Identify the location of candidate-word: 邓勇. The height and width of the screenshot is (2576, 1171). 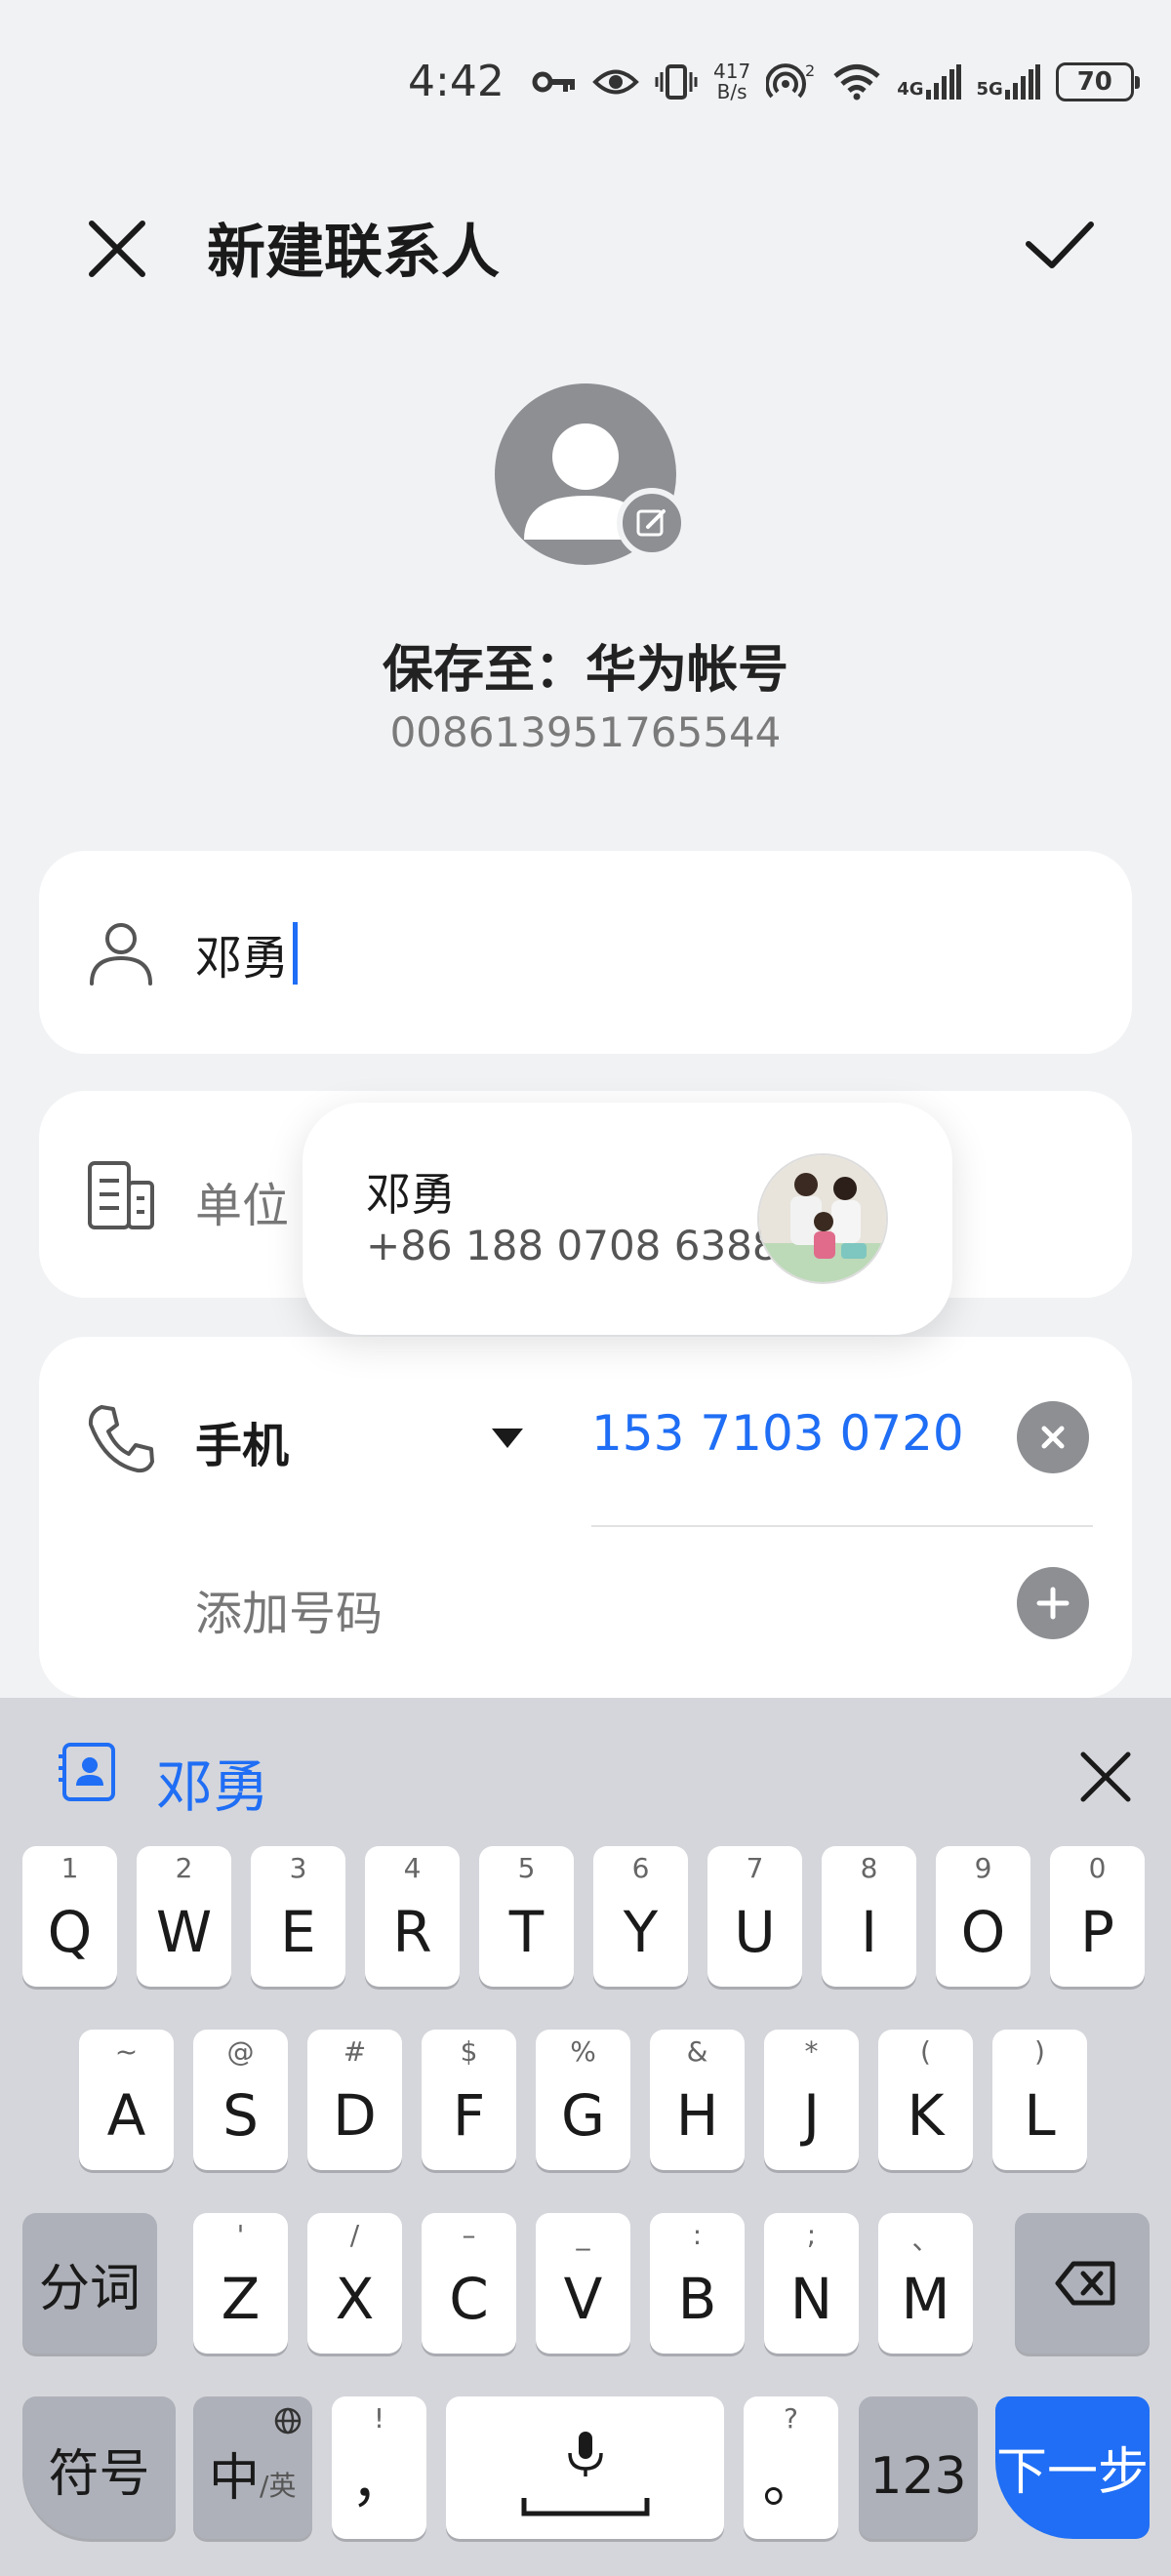
(212, 1782).